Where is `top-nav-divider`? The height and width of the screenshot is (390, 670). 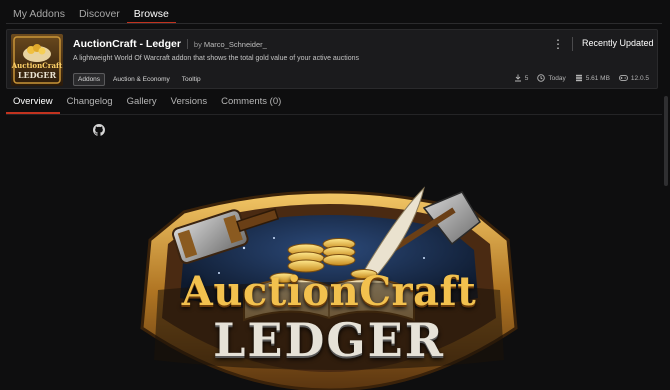 top-nav-divider is located at coordinates (334, 23).